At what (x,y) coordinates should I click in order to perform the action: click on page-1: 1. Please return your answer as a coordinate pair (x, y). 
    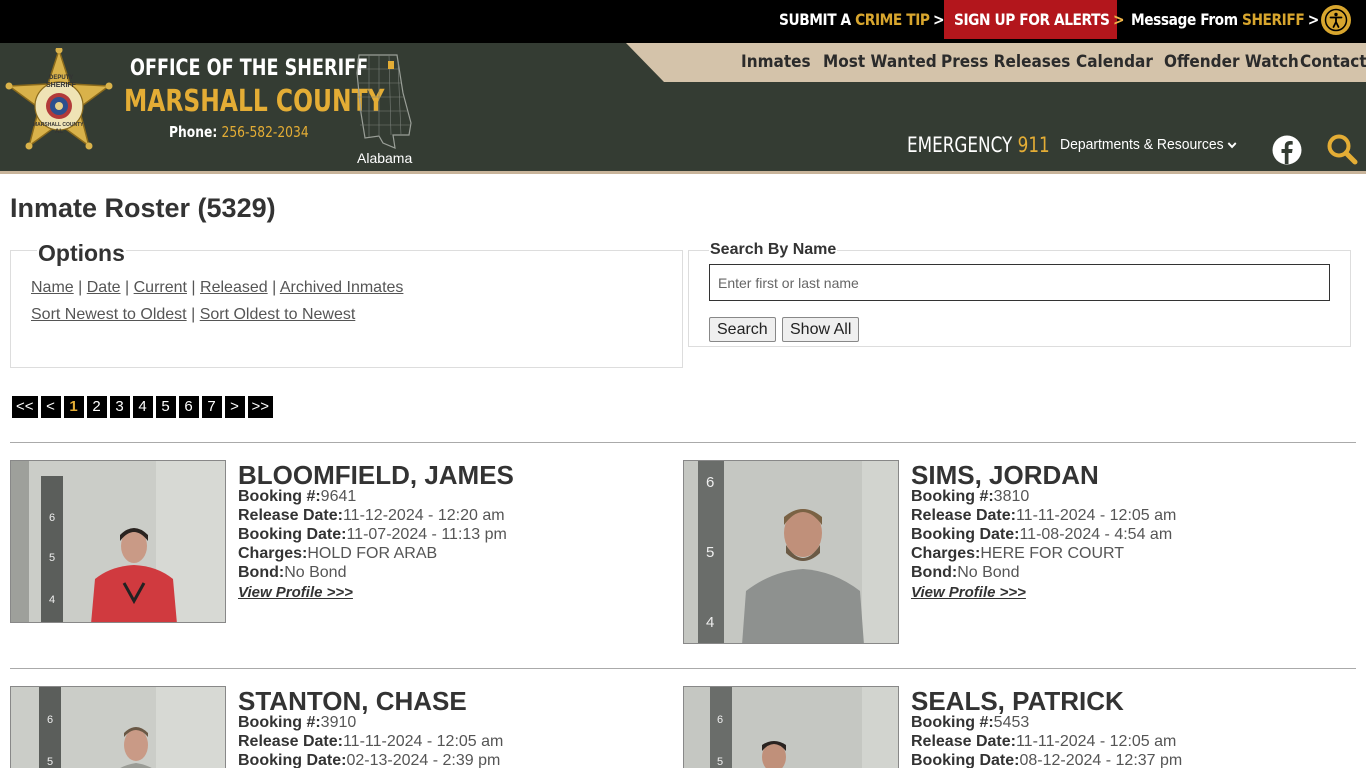
    Looking at the image, I should click on (73, 407).